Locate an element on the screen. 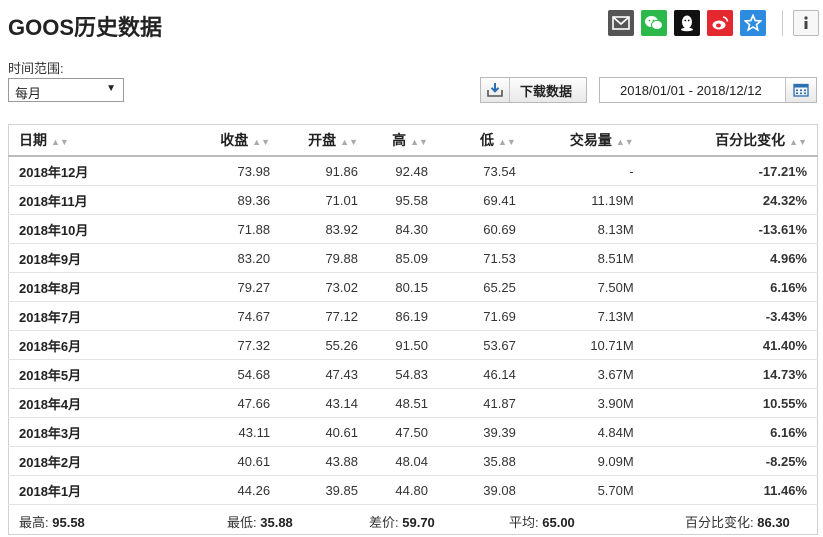  column-header: 高 ▲▼ is located at coordinates (402, 140).